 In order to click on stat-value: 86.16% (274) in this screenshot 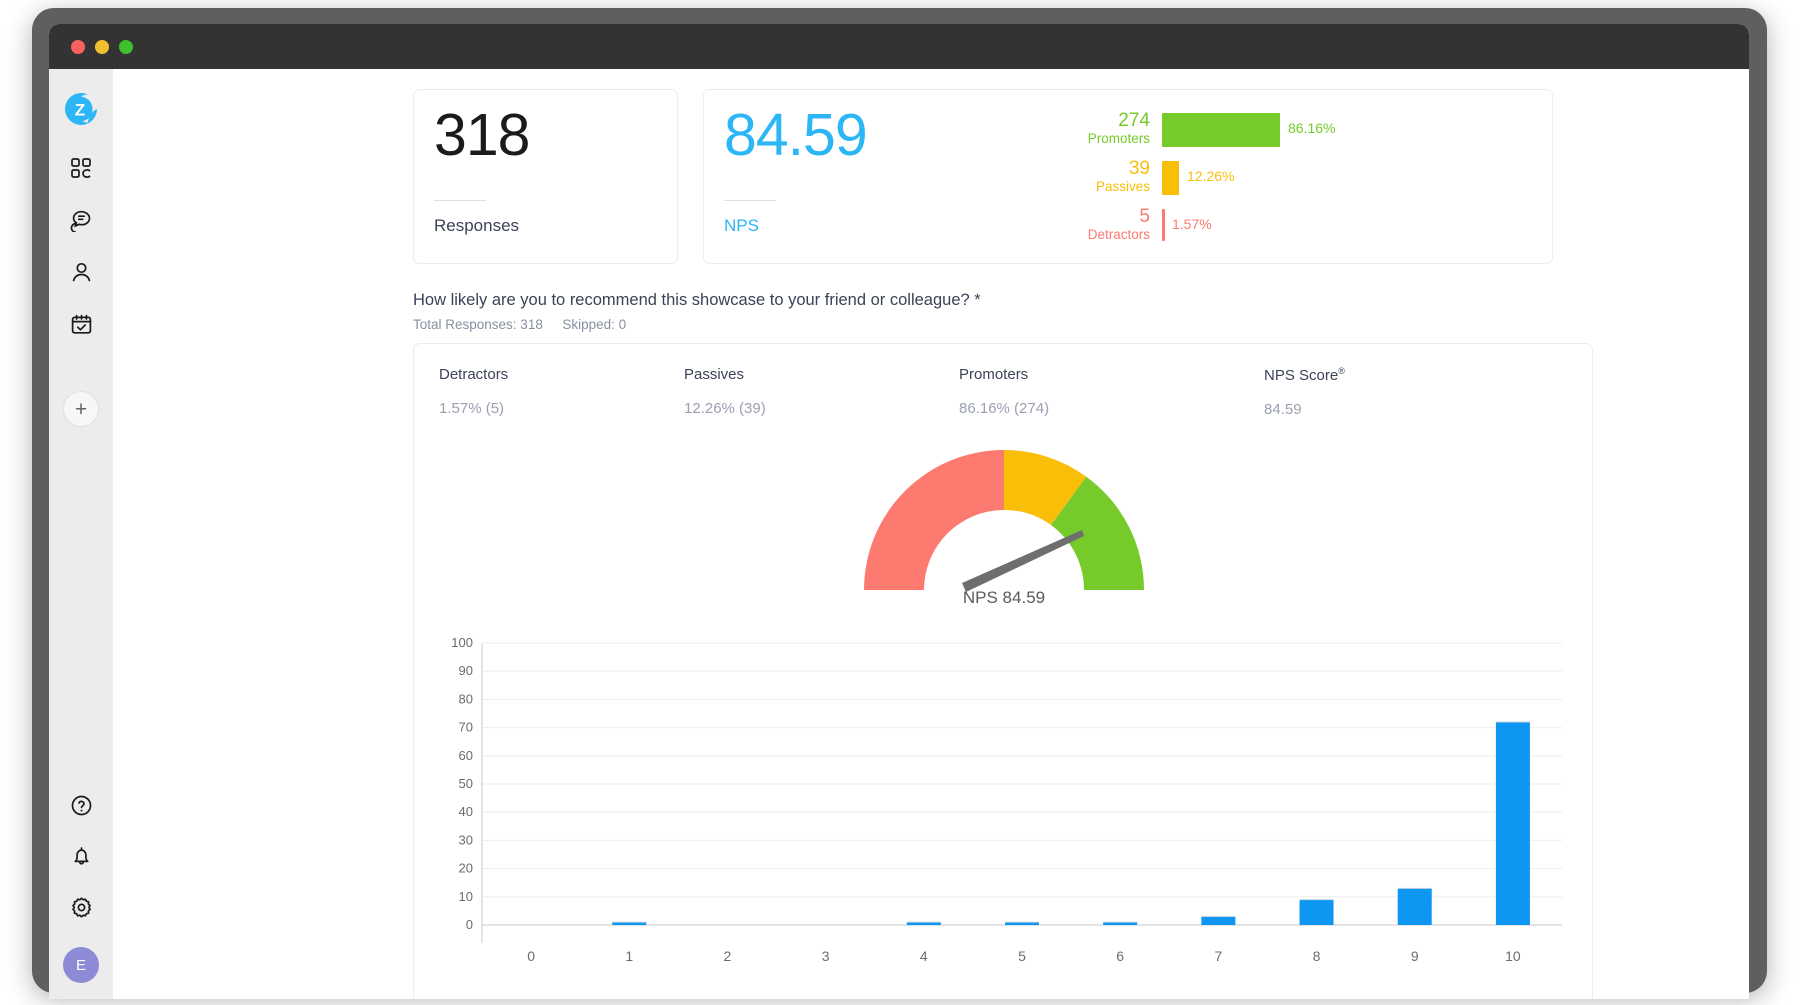, I will do `click(1004, 408)`.